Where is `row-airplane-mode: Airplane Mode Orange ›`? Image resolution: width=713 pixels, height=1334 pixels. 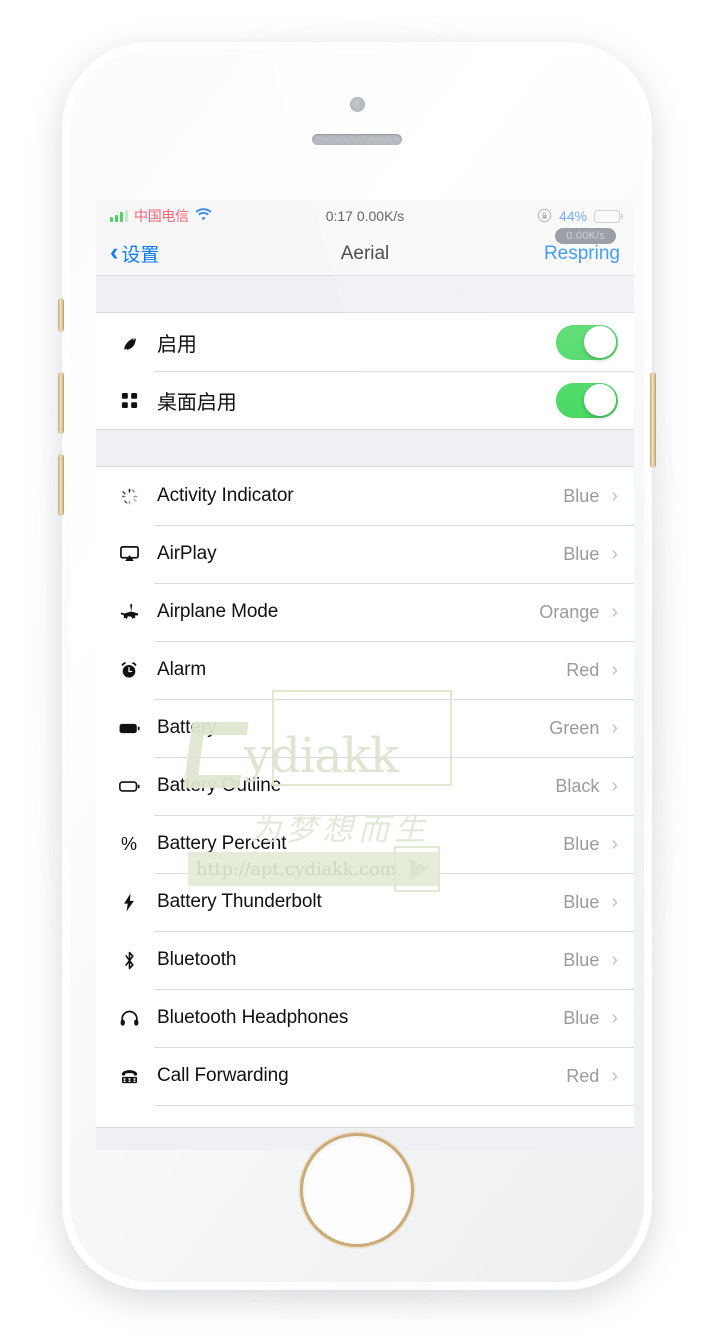 row-airplane-mode: Airplane Mode Orange › is located at coordinates (365, 612).